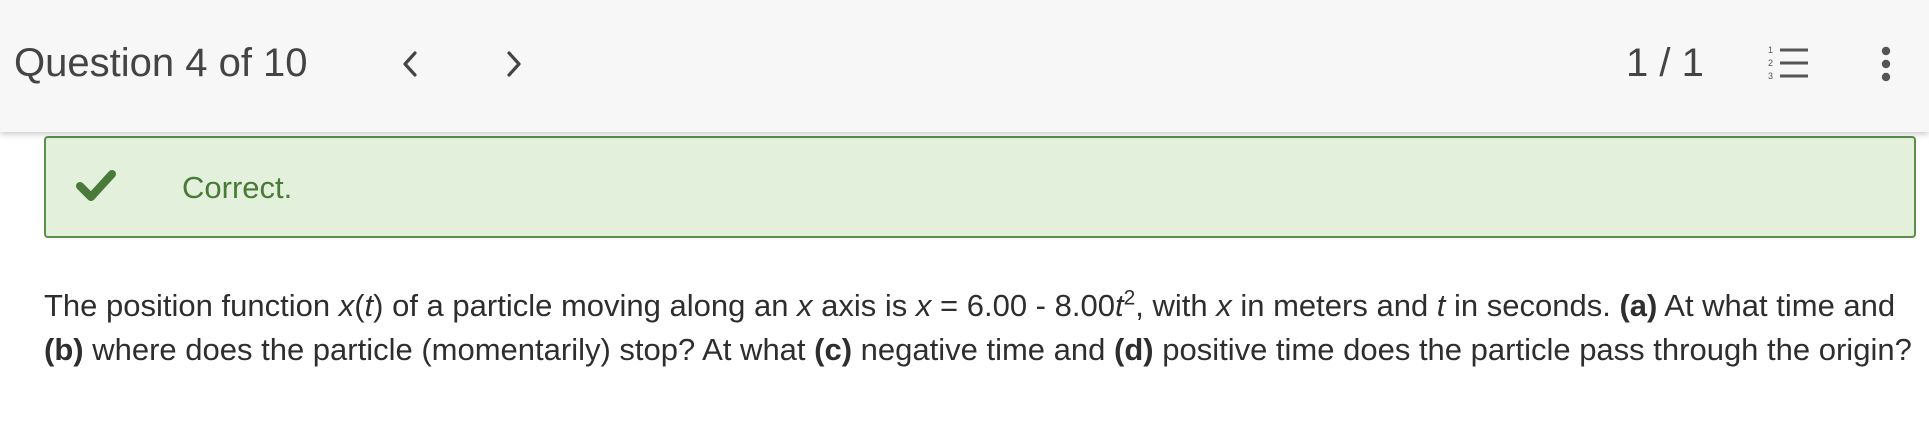  Describe the element at coordinates (96, 185) in the screenshot. I see `checkmark-icon` at that location.